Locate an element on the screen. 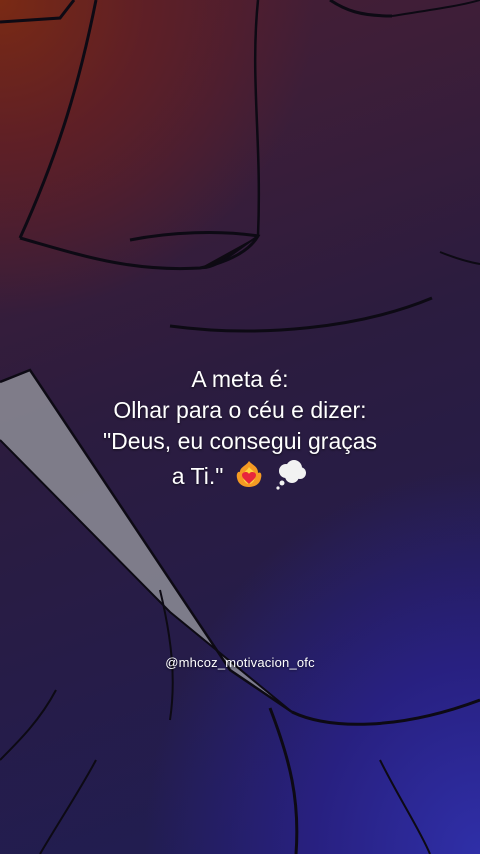 This screenshot has height=854, width=480. thought-balloon-icon is located at coordinates (291, 478).